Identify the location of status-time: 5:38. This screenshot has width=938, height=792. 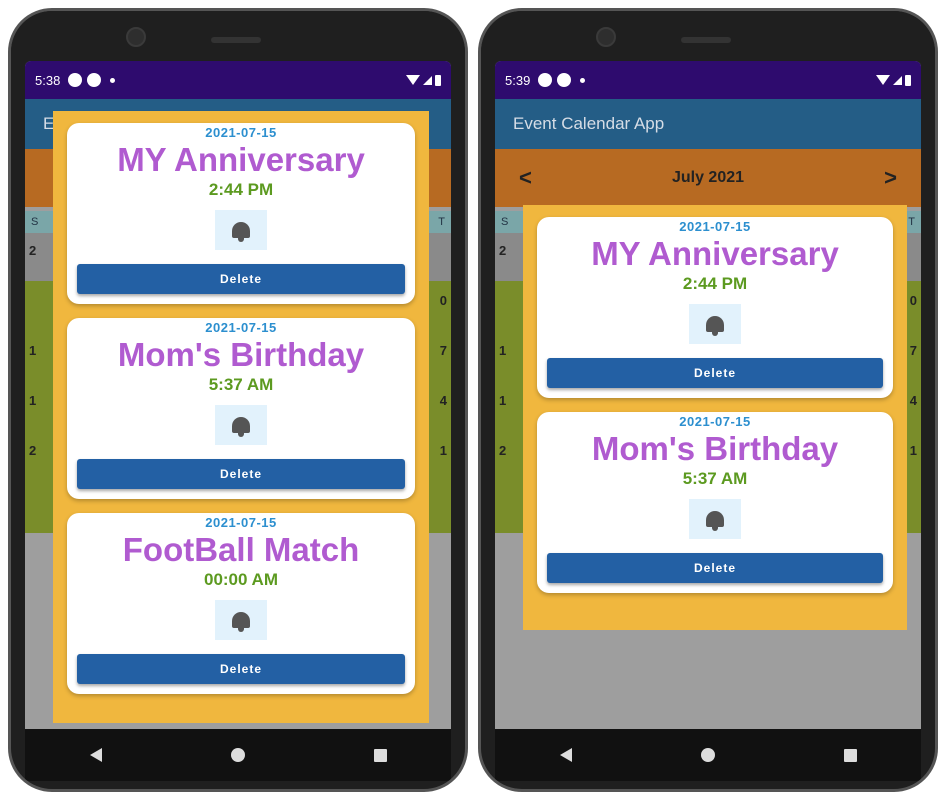
(48, 80).